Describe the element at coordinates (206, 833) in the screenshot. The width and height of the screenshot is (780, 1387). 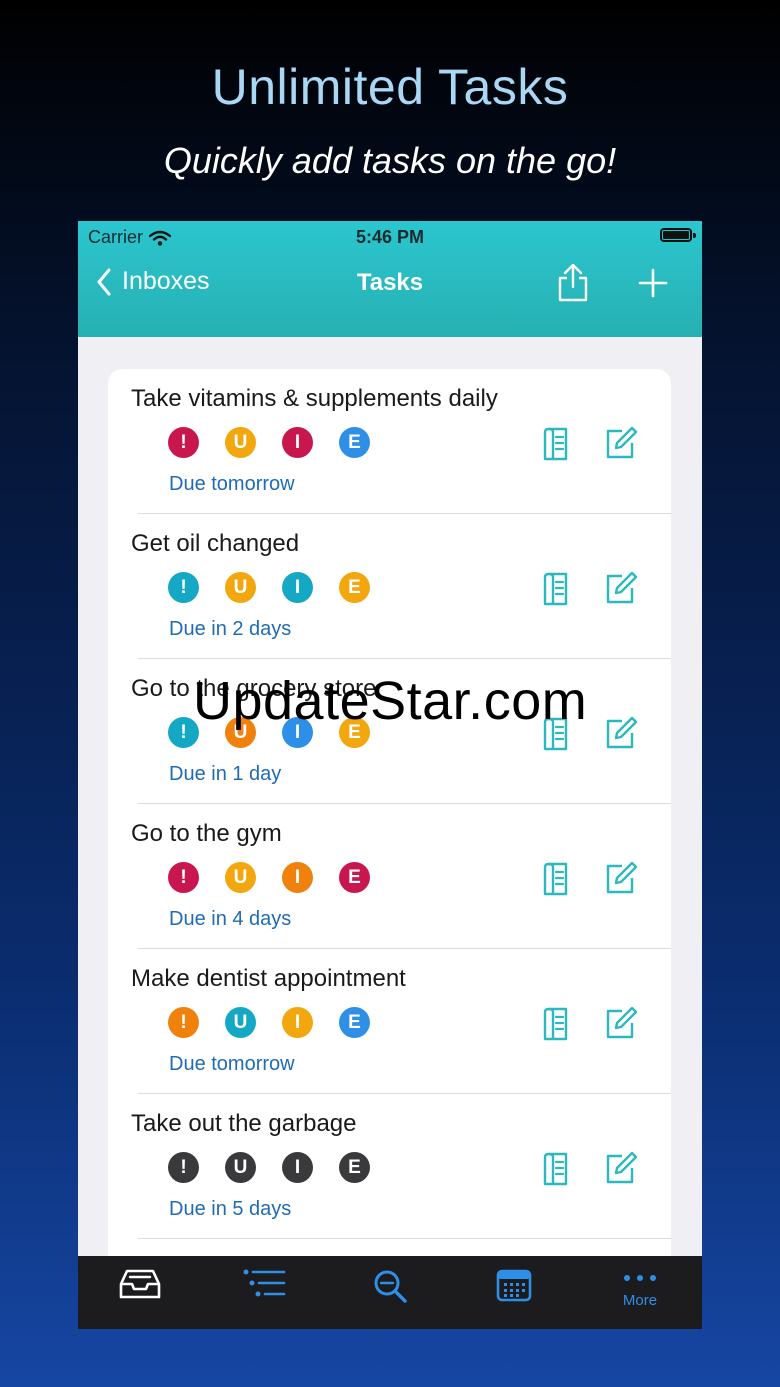
I see `task-title: Go to the gym` at that location.